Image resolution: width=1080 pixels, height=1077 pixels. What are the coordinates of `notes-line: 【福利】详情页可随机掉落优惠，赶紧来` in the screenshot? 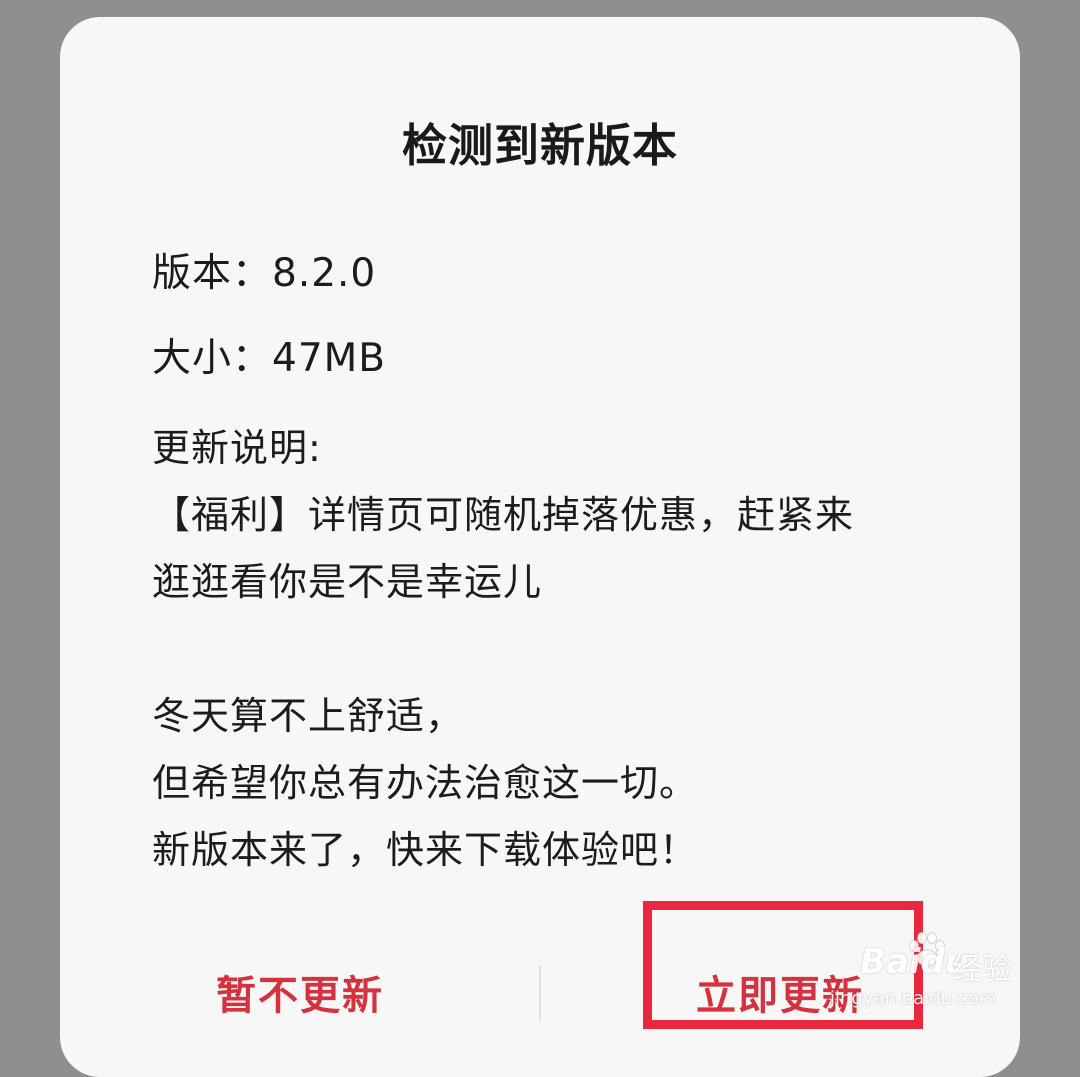 It's located at (503, 515).